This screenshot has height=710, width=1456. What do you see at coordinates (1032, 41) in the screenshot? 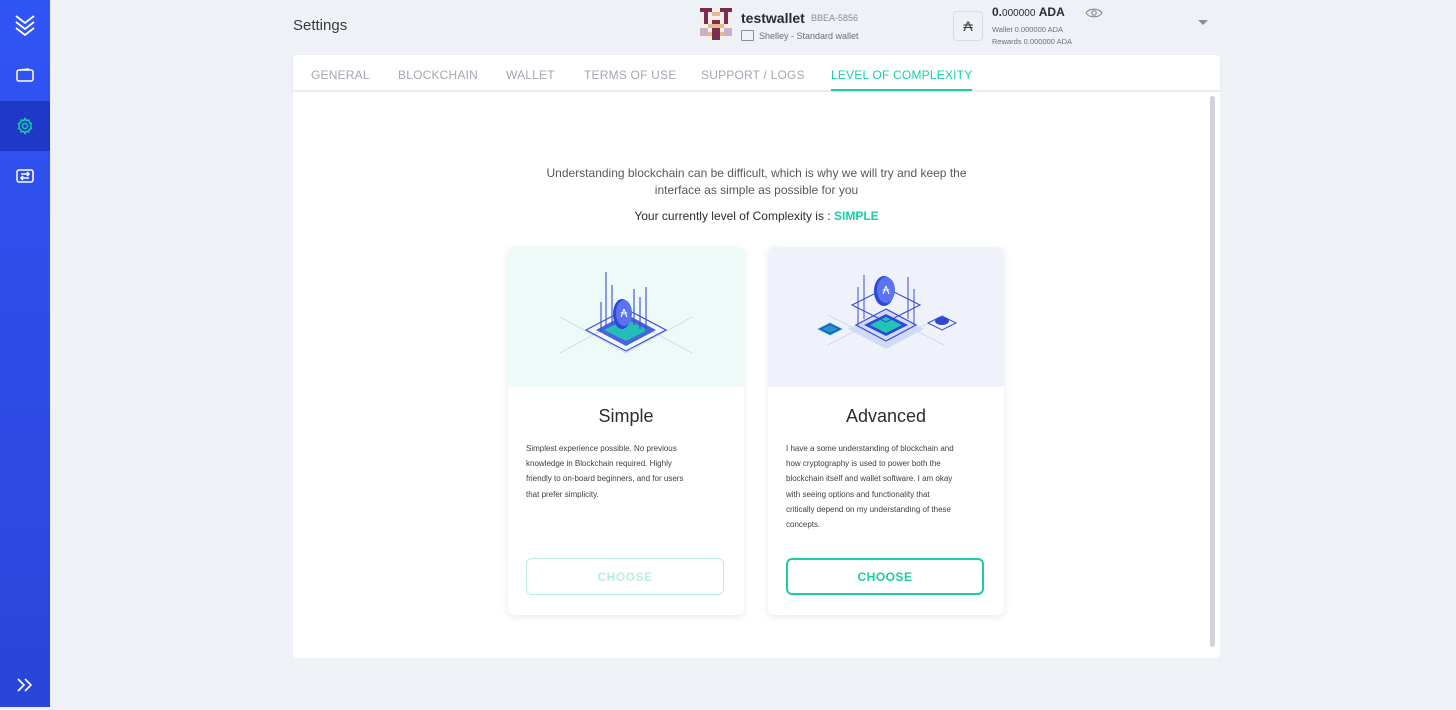
I see `rewards-balance-line: Rewards 0.000000 ADA` at bounding box center [1032, 41].